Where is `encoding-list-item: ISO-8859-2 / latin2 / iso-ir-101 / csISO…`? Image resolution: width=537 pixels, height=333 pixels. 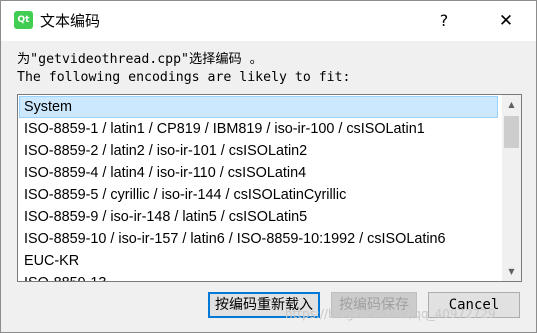
encoding-list-item: ISO-8859-2 / latin2 / iso-ir-101 / csISO… is located at coordinates (258, 151).